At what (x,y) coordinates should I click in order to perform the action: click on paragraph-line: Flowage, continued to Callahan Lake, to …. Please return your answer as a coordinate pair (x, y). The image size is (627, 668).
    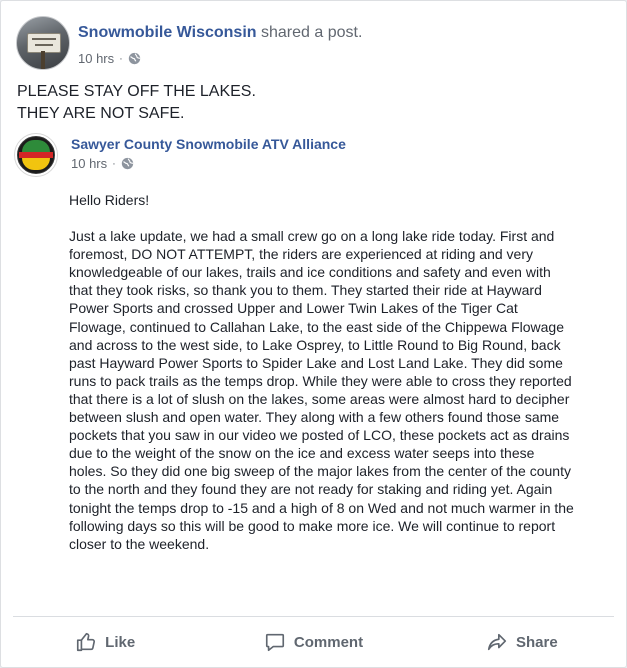
    Looking at the image, I should click on (316, 326).